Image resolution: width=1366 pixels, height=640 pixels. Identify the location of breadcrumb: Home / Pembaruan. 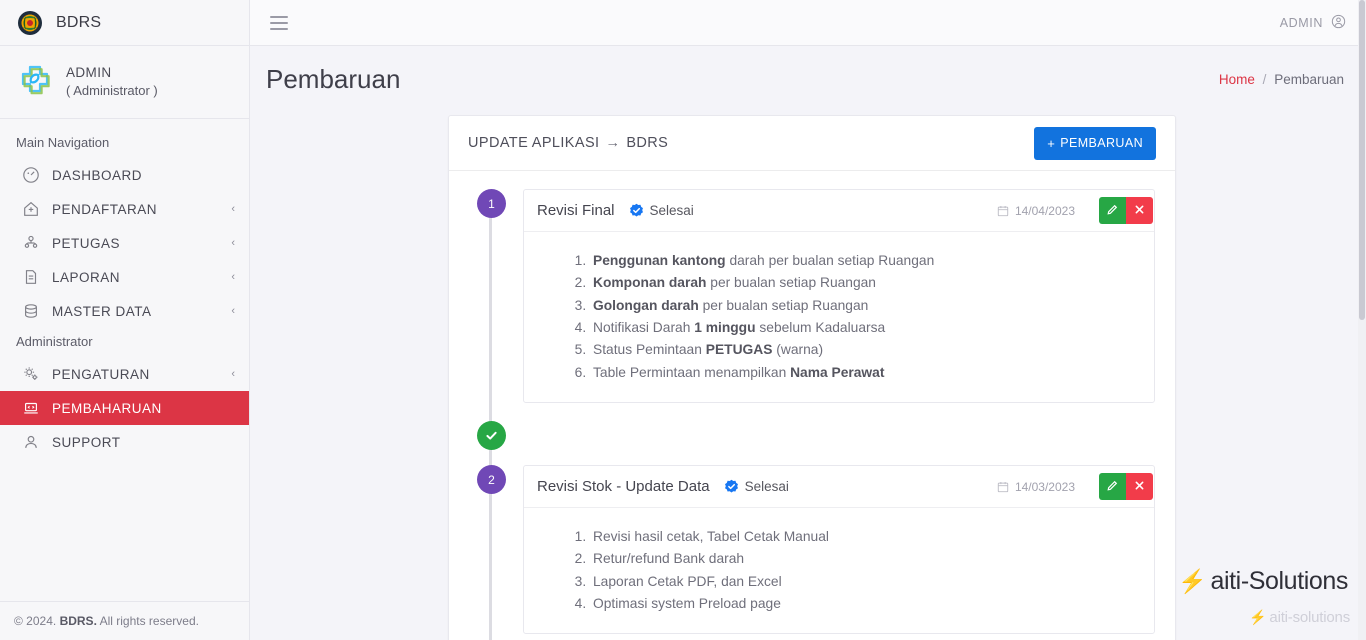
(1281, 79).